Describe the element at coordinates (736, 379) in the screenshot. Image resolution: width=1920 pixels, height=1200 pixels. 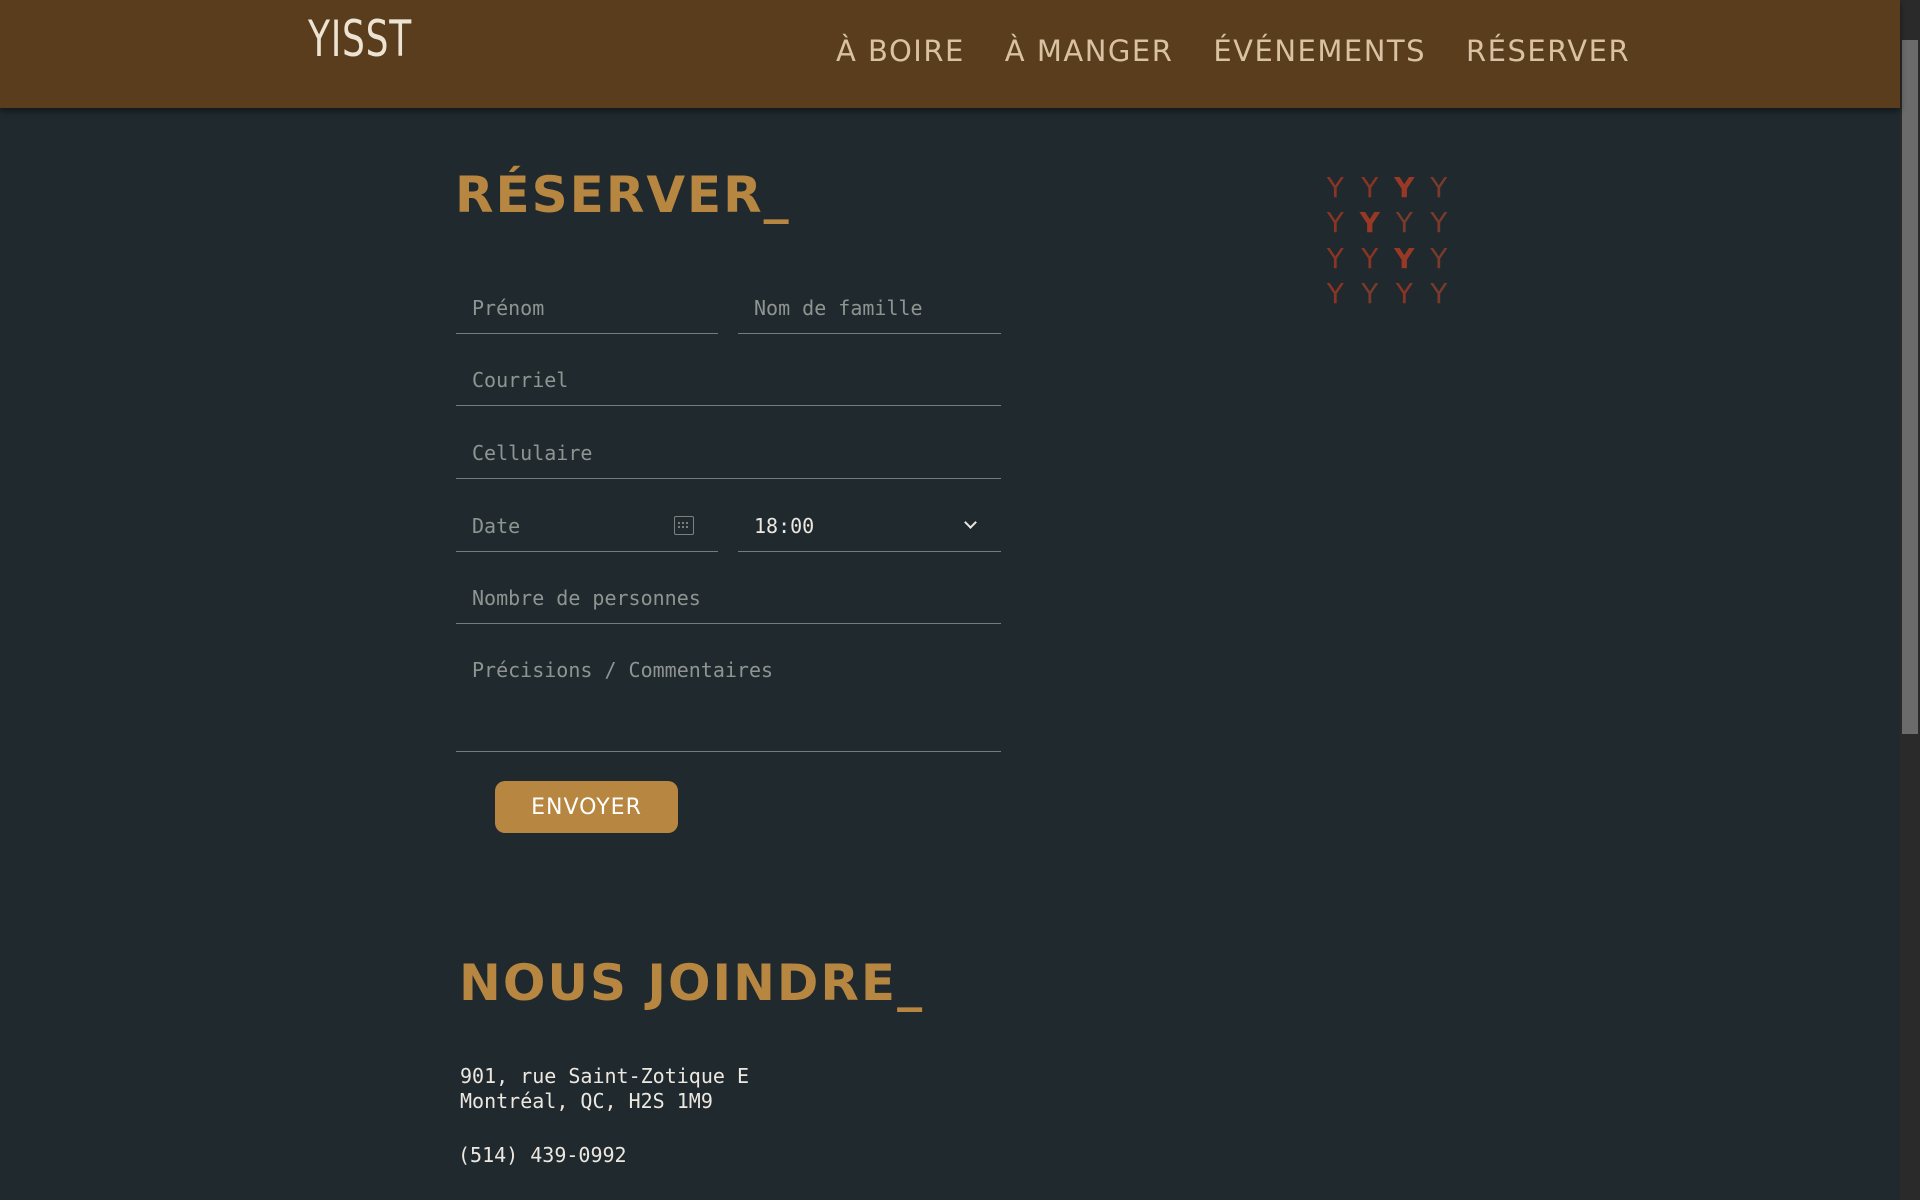
I see `email-input` at that location.